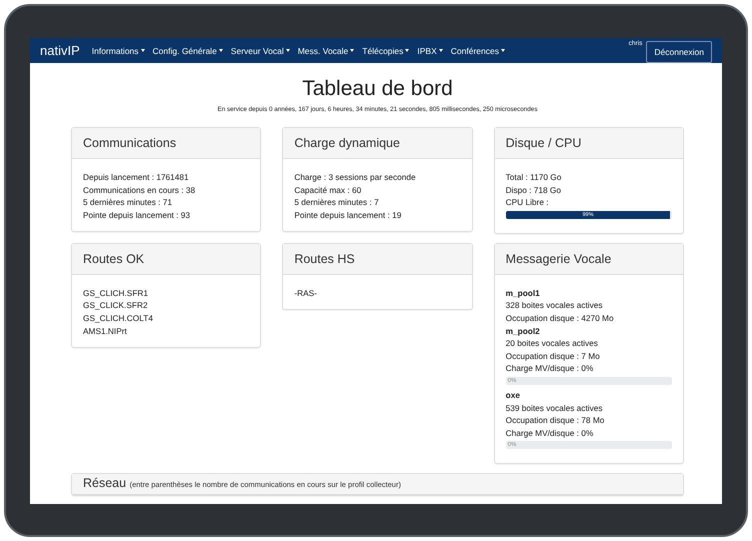 This screenshot has height=541, width=752. What do you see at coordinates (552, 343) in the screenshot?
I see `info-text: 20 boites vocales actives` at bounding box center [552, 343].